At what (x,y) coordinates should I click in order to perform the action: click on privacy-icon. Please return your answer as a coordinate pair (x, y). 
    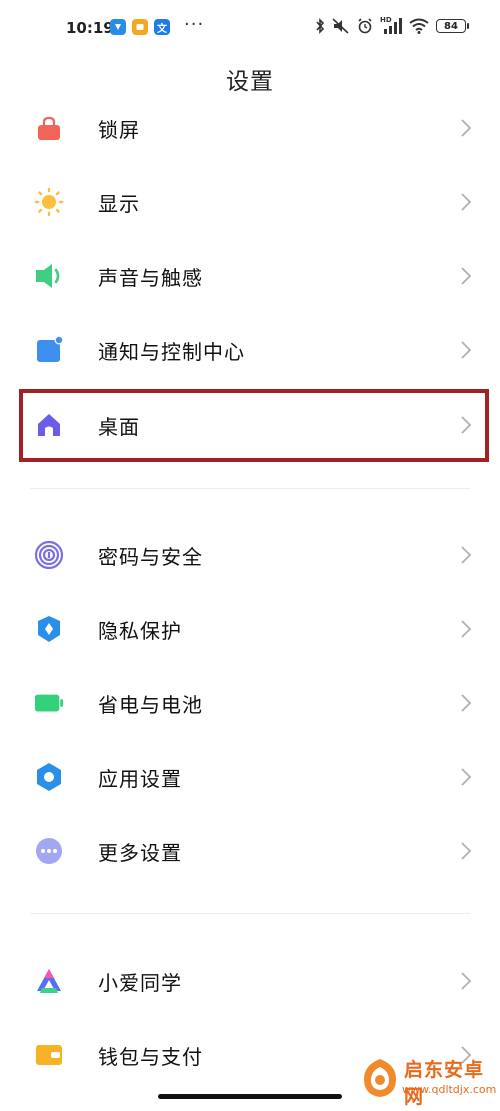
    Looking at the image, I should click on (49, 629).